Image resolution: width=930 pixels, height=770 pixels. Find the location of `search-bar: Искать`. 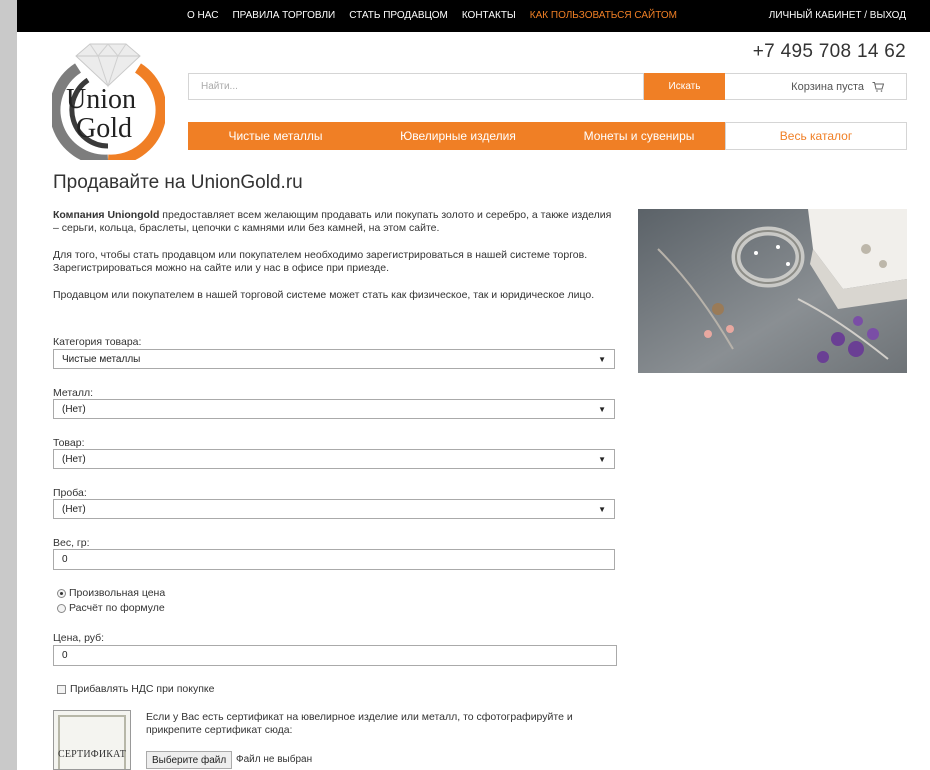

search-bar: Искать is located at coordinates (456, 86).